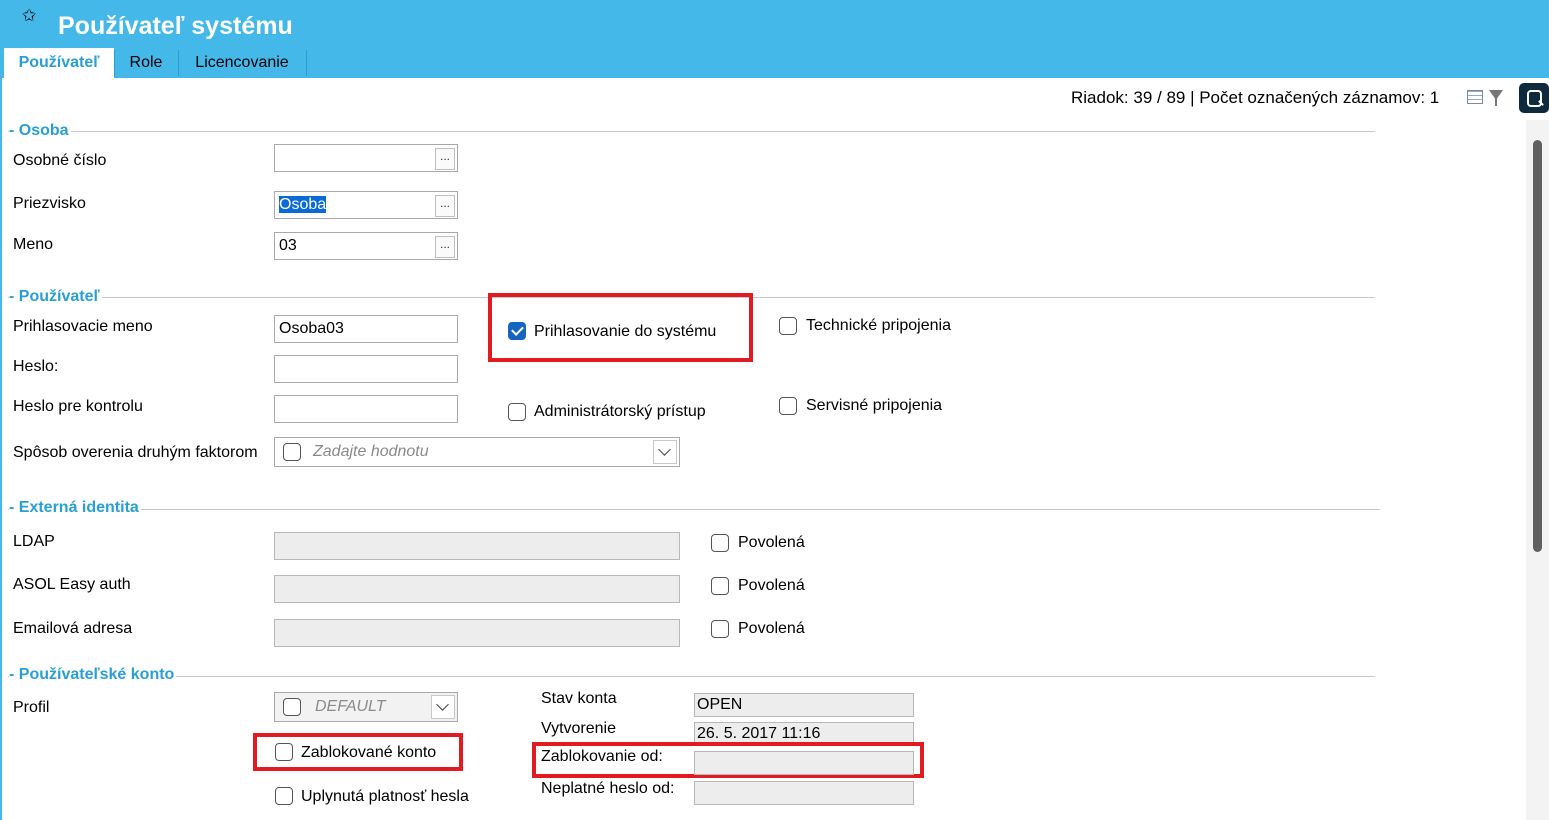 The width and height of the screenshot is (1549, 820). What do you see at coordinates (83, 326) in the screenshot?
I see `login-label: Prihlasovacie meno` at bounding box center [83, 326].